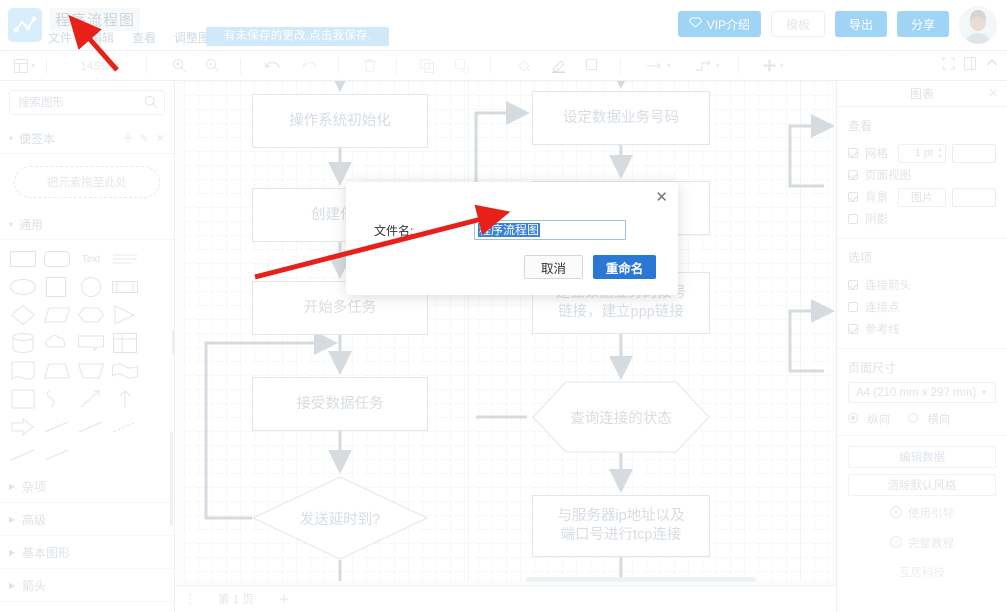  I want to click on canvas-horizontal-scrollbar, so click(641, 579).